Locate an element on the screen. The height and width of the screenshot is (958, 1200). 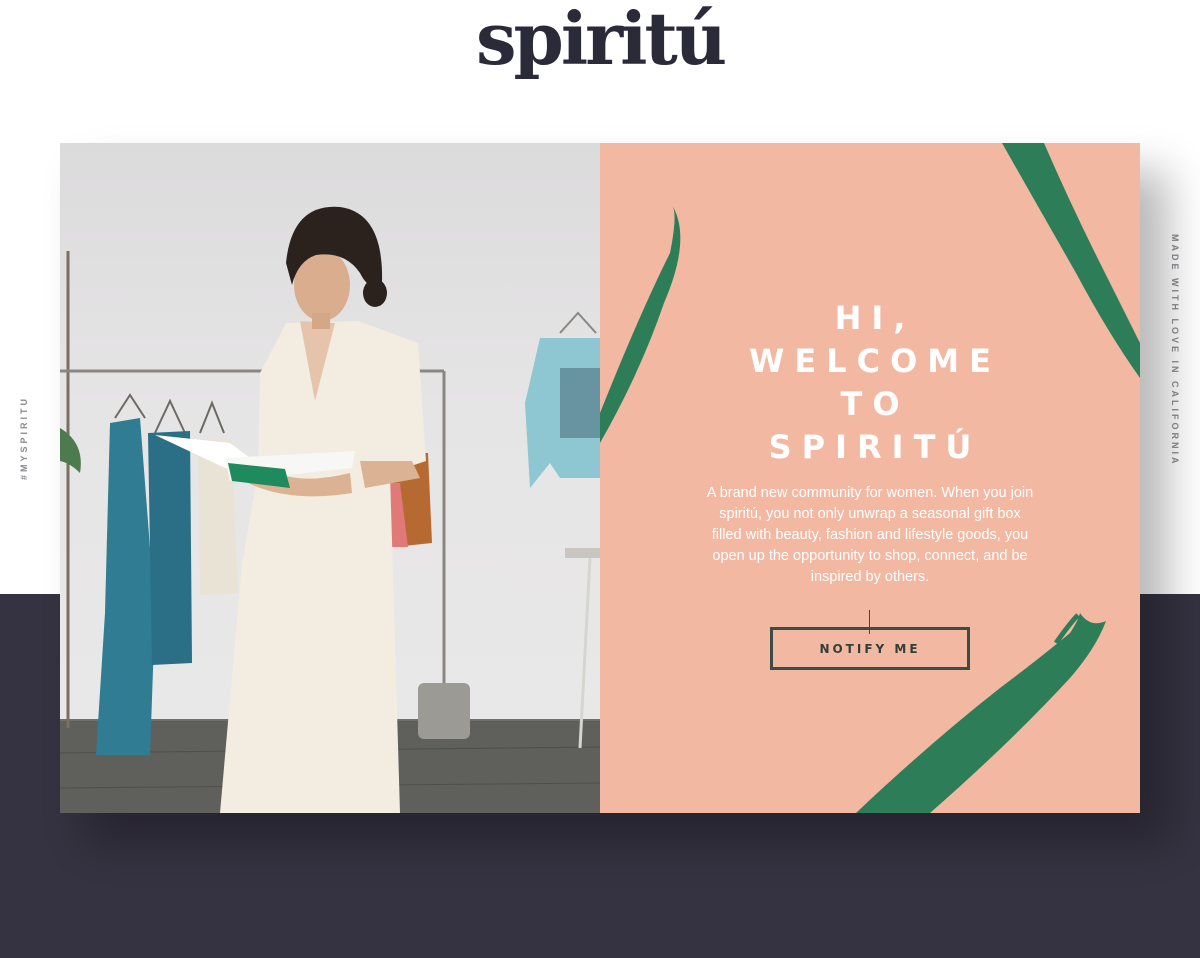
brand-logo: spiritú is located at coordinates (600, 42).